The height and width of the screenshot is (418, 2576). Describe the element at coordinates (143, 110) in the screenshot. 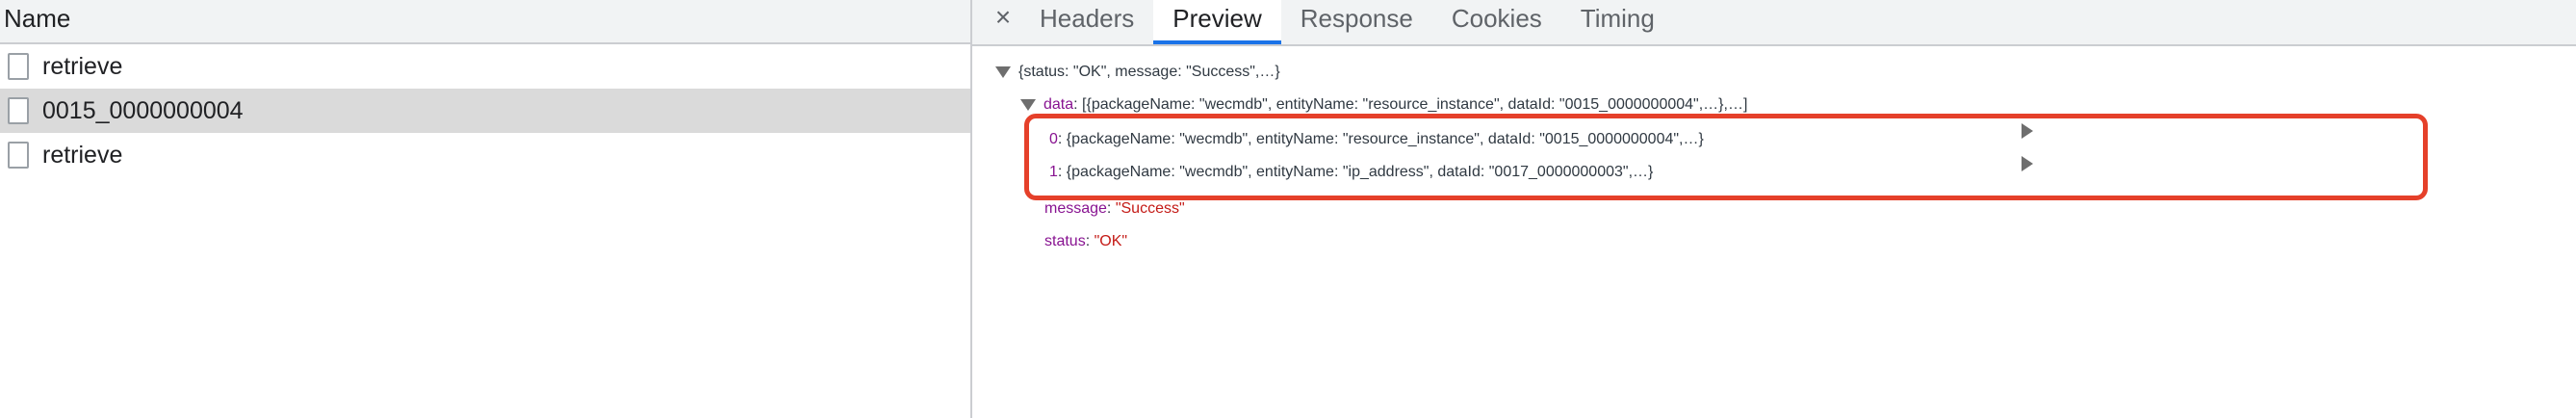

I see `request-name: 0015_0000000004` at that location.